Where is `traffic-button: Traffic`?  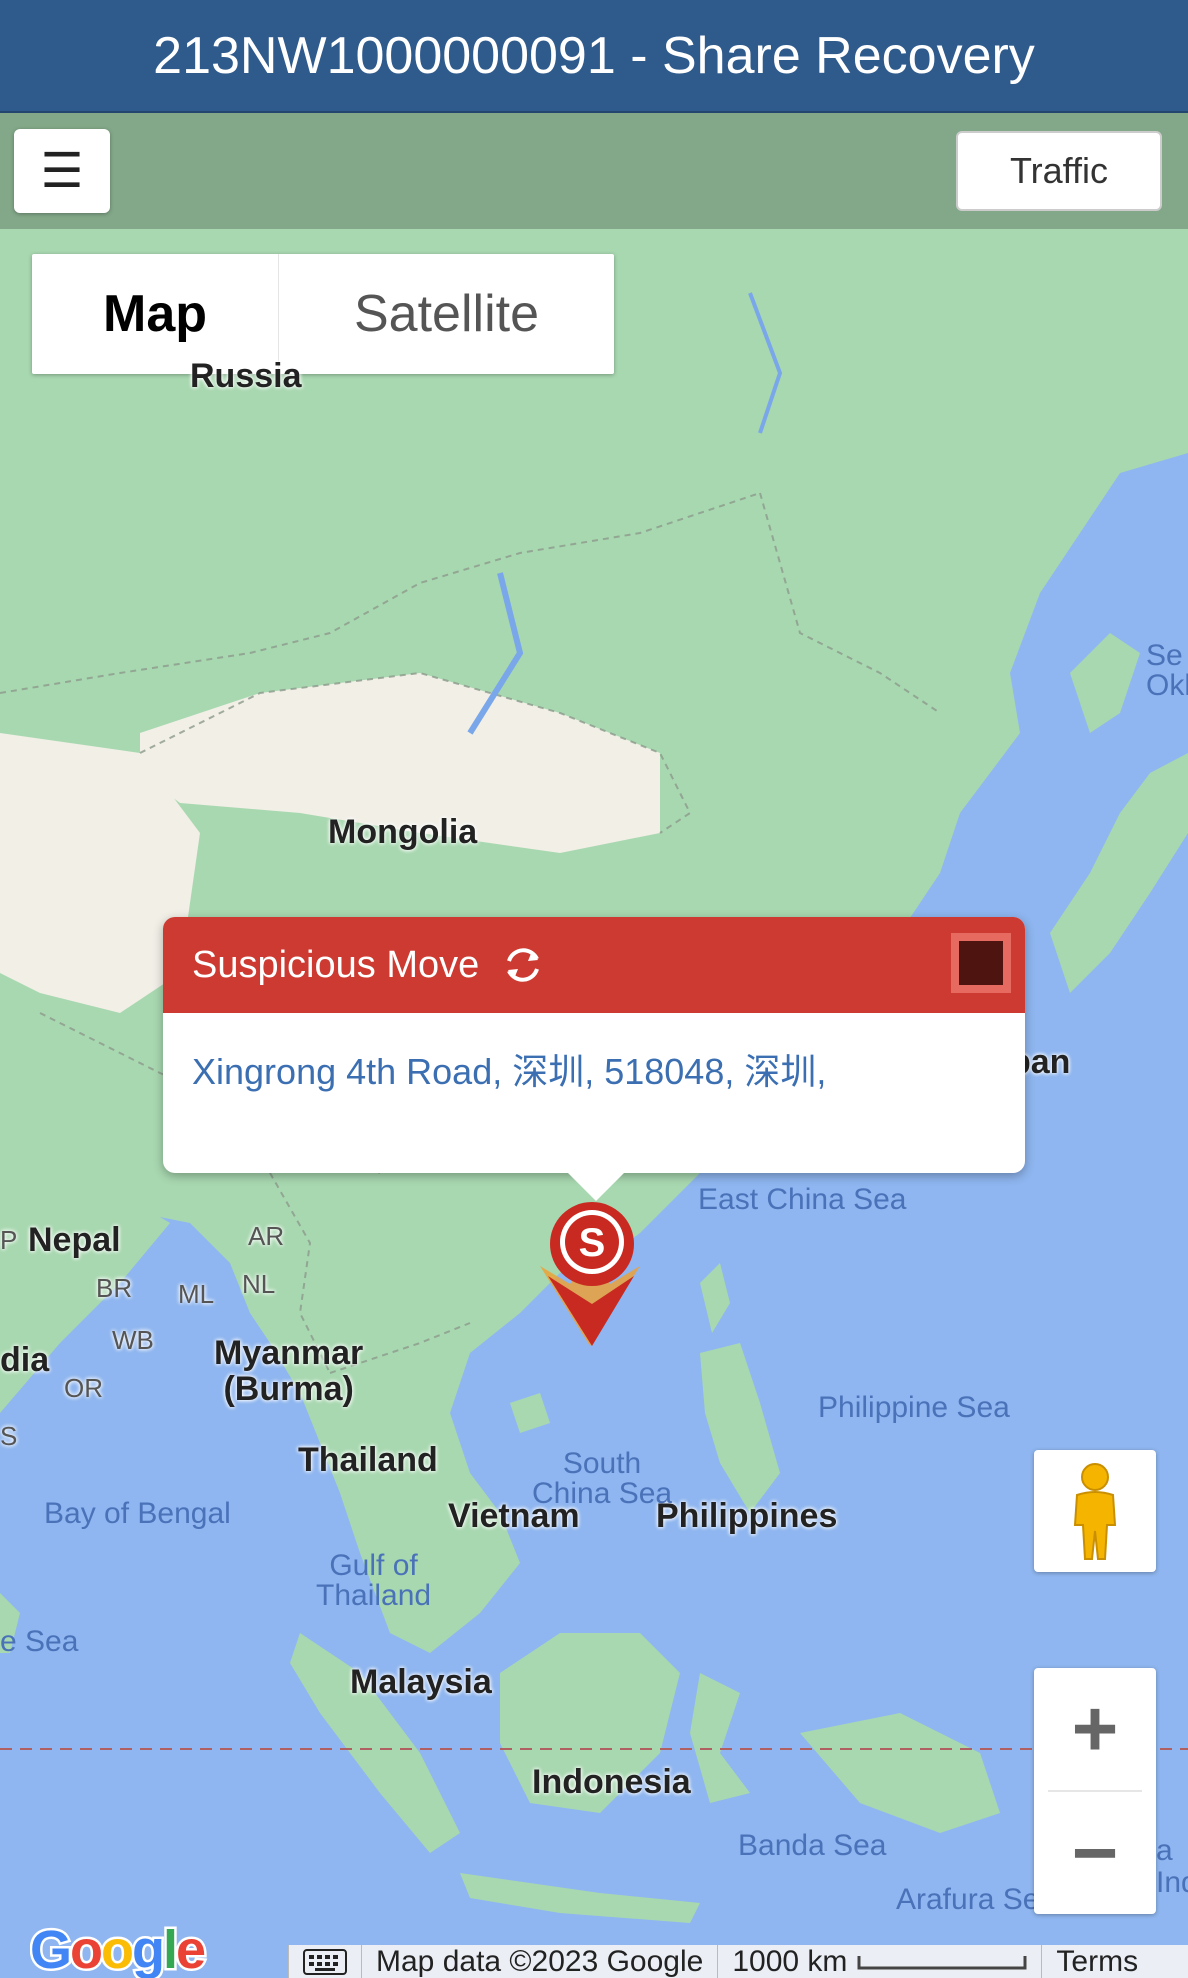 traffic-button: Traffic is located at coordinates (1059, 171).